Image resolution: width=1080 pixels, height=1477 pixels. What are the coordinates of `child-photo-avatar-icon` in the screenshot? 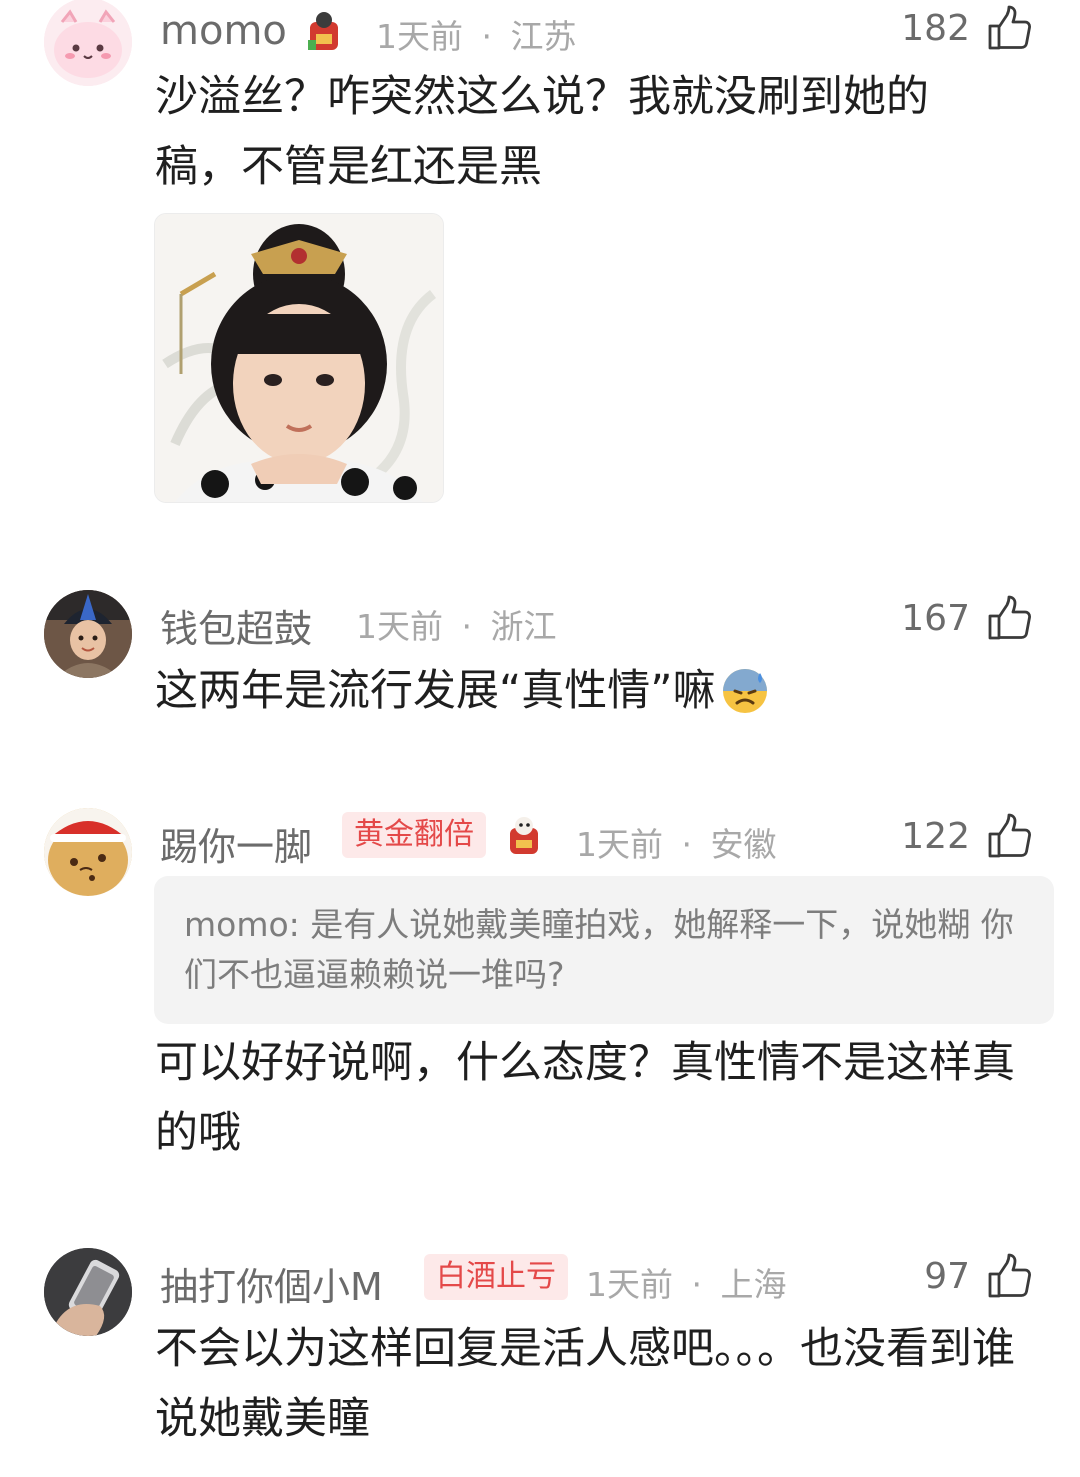 It's located at (88, 634).